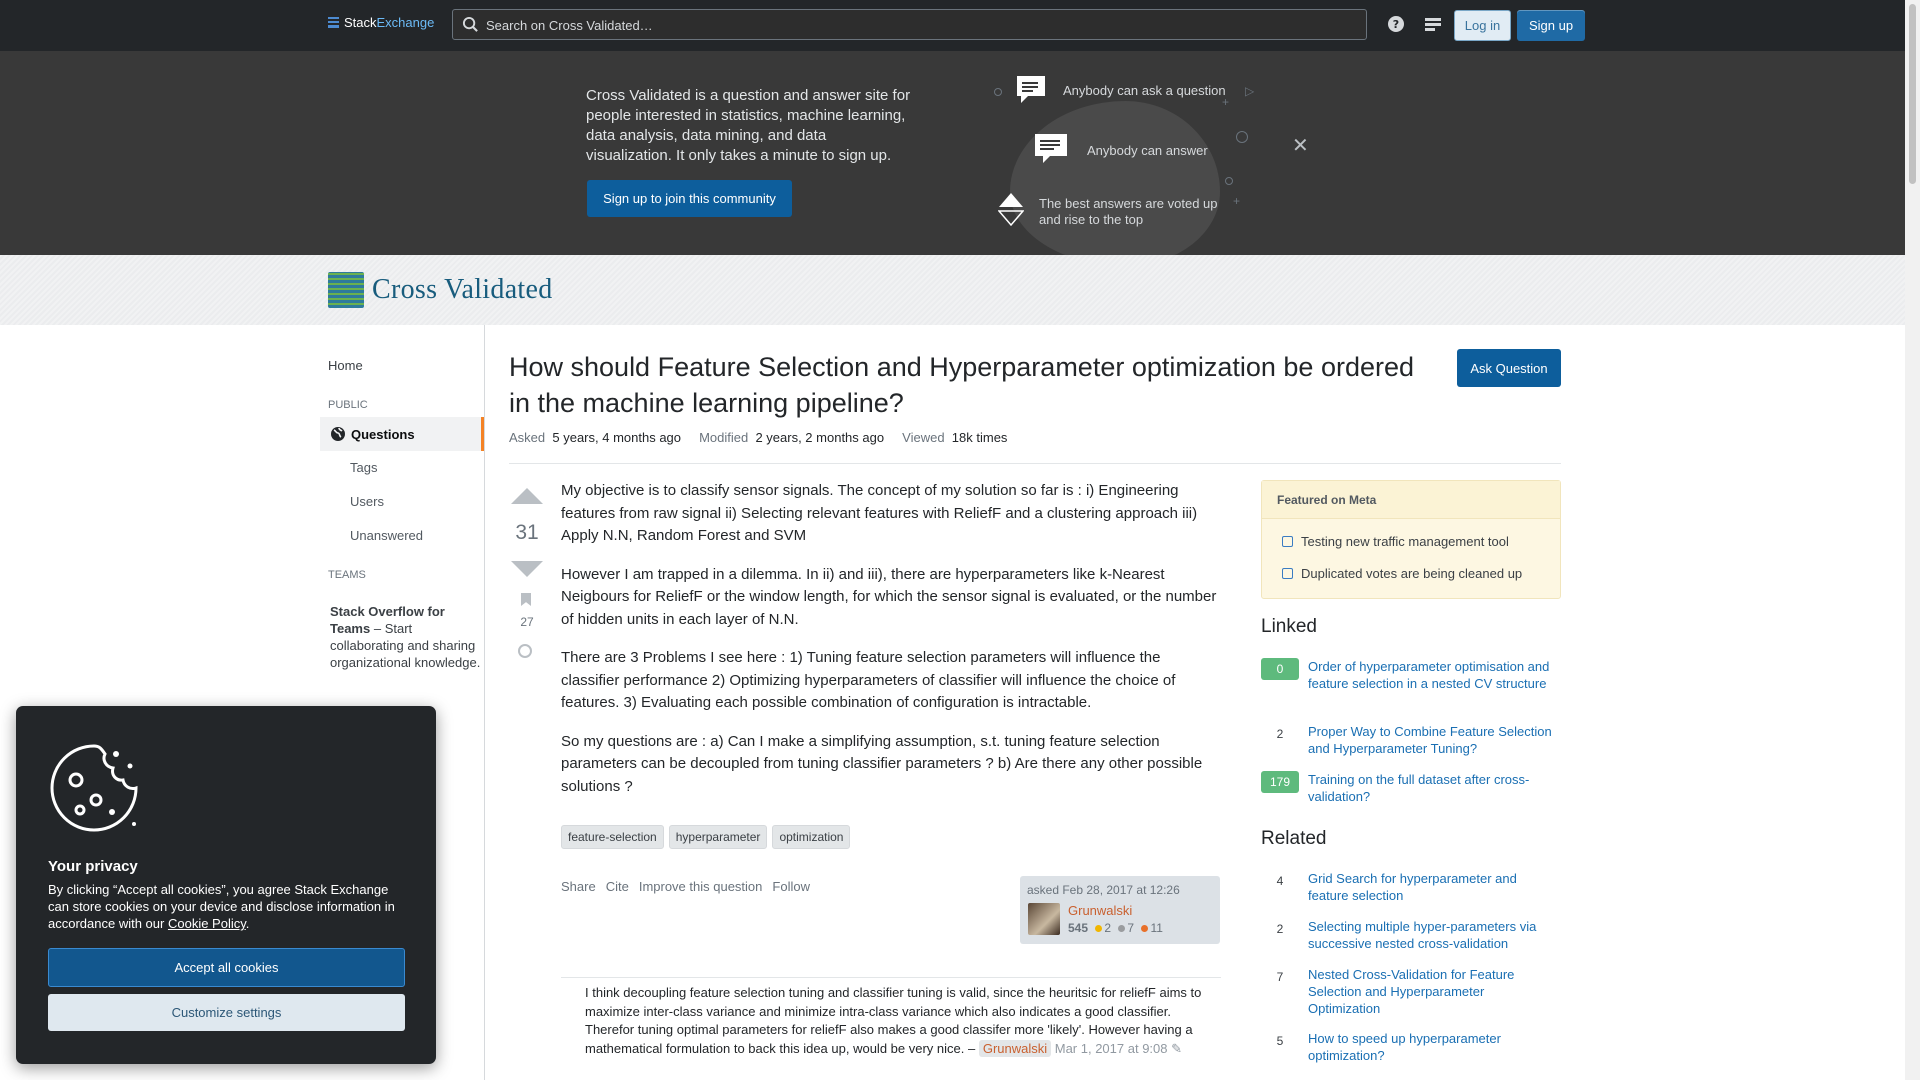  I want to click on viewed-label: Viewed, so click(923, 437).